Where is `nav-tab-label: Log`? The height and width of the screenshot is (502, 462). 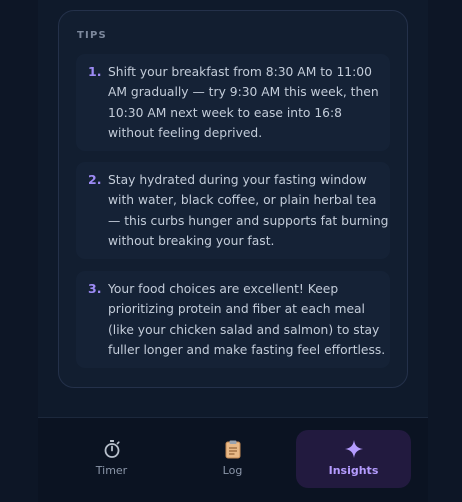
nav-tab-label: Log is located at coordinates (232, 470).